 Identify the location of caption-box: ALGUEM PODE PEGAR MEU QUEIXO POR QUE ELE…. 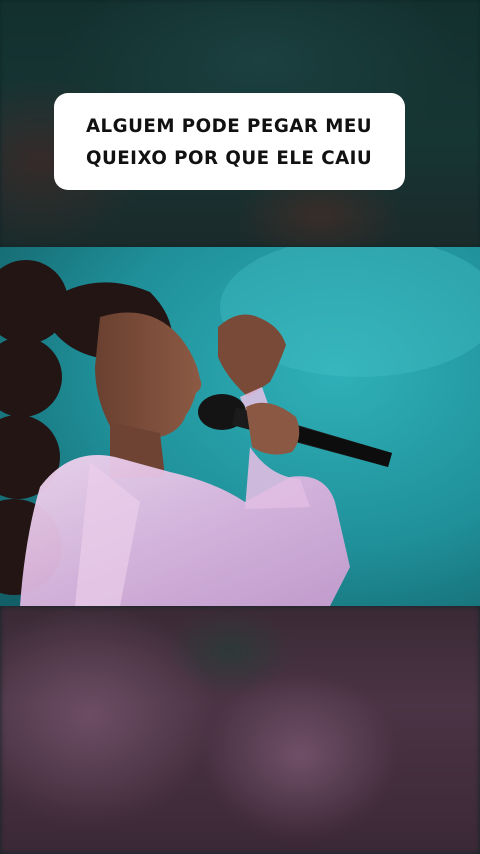
(229, 141).